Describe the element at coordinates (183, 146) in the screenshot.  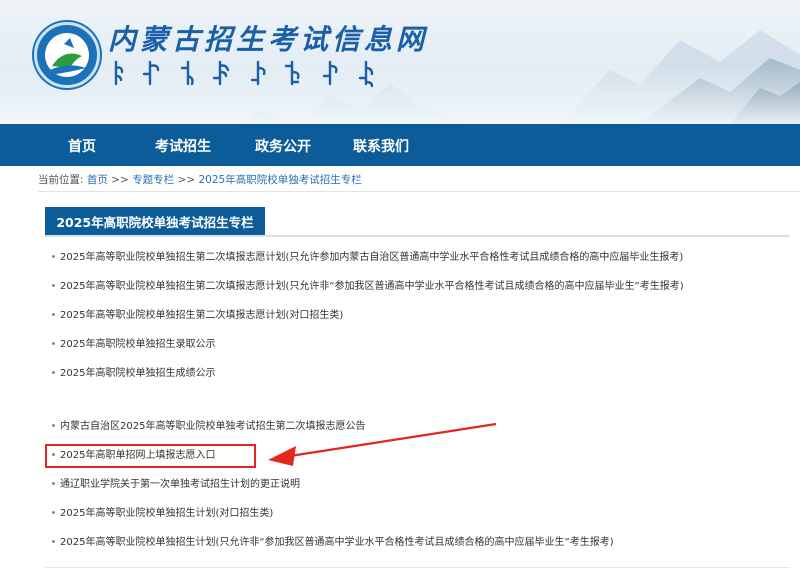
I see `nav-item-exams: 考试招生` at that location.